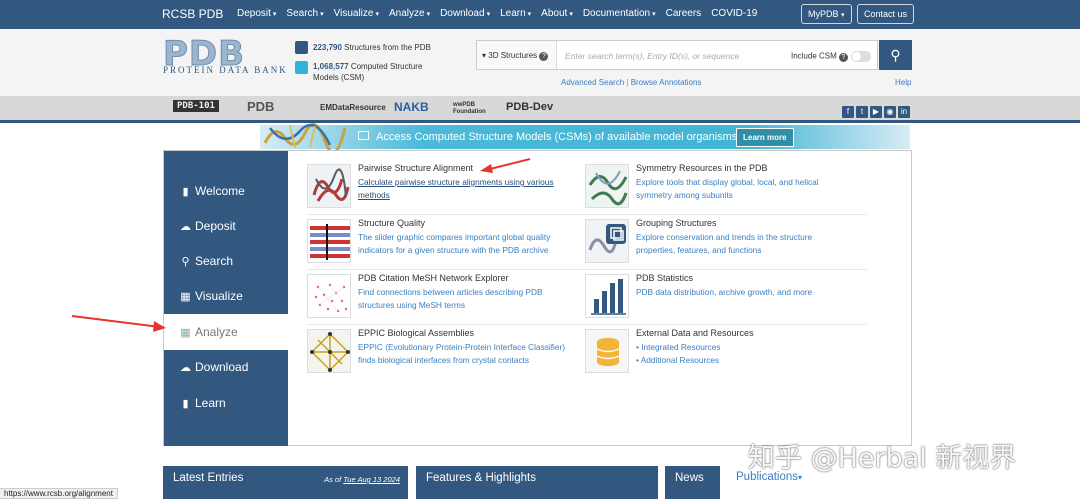  I want to click on menu-visualize: Visualize ▾, so click(356, 13).